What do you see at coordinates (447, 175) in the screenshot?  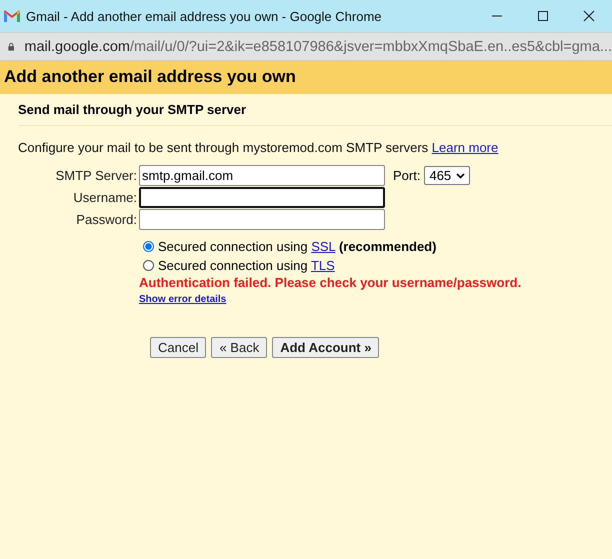 I see `port-dropdown: 465` at bounding box center [447, 175].